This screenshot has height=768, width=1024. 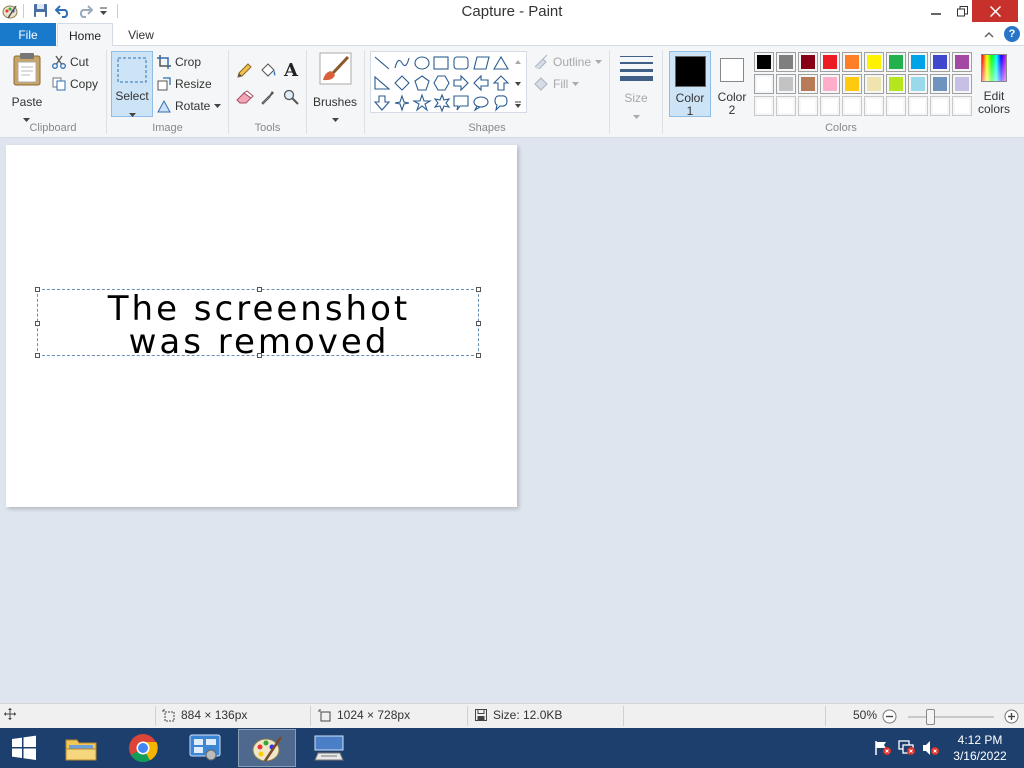 What do you see at coordinates (889, 718) in the screenshot?
I see `zoom-out-button` at bounding box center [889, 718].